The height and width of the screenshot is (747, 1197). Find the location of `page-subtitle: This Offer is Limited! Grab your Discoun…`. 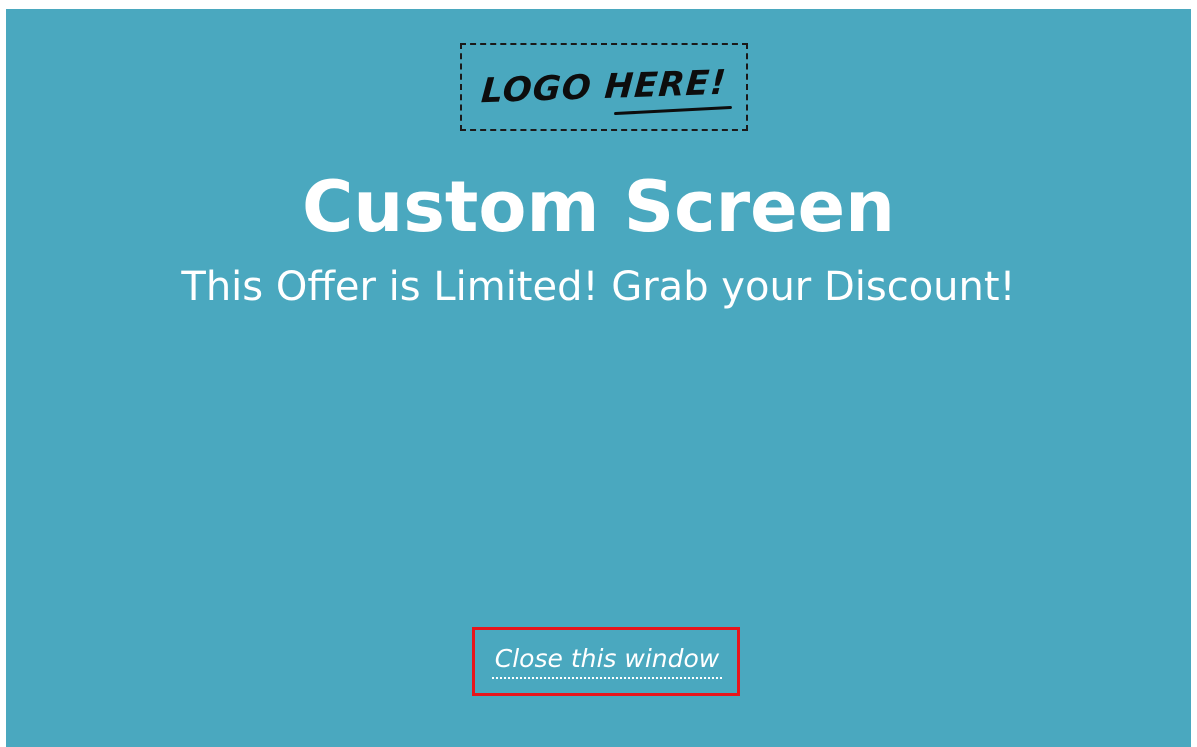

page-subtitle: This Offer is Limited! Grab your Discoun… is located at coordinates (598, 287).